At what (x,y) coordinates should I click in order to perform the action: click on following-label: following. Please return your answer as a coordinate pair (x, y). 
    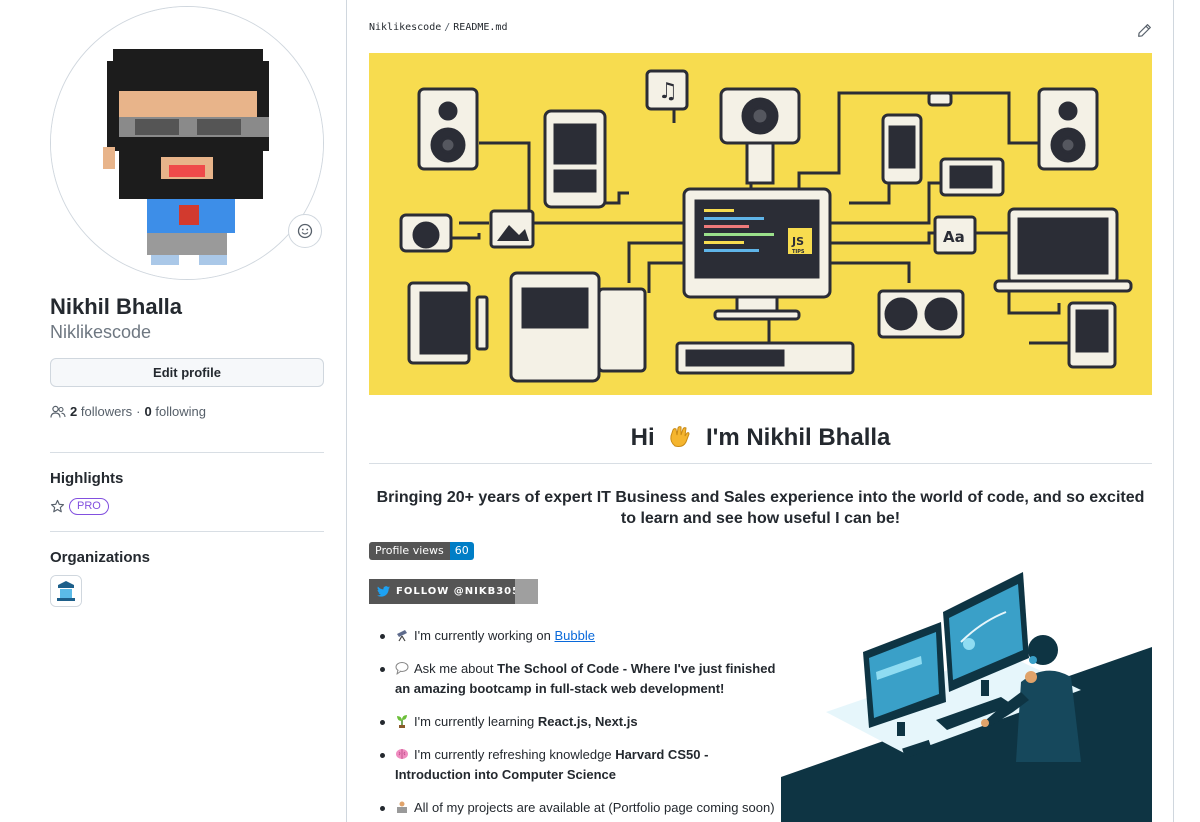
    Looking at the image, I should click on (180, 411).